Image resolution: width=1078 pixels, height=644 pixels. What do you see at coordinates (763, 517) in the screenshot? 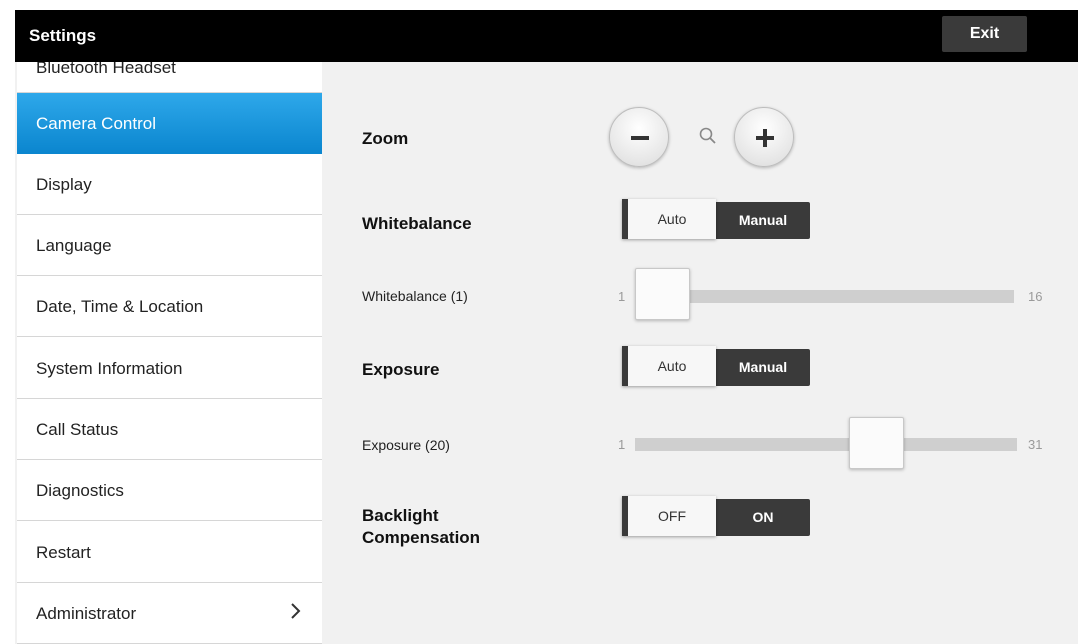
I see `backlight-on-option: ON` at bounding box center [763, 517].